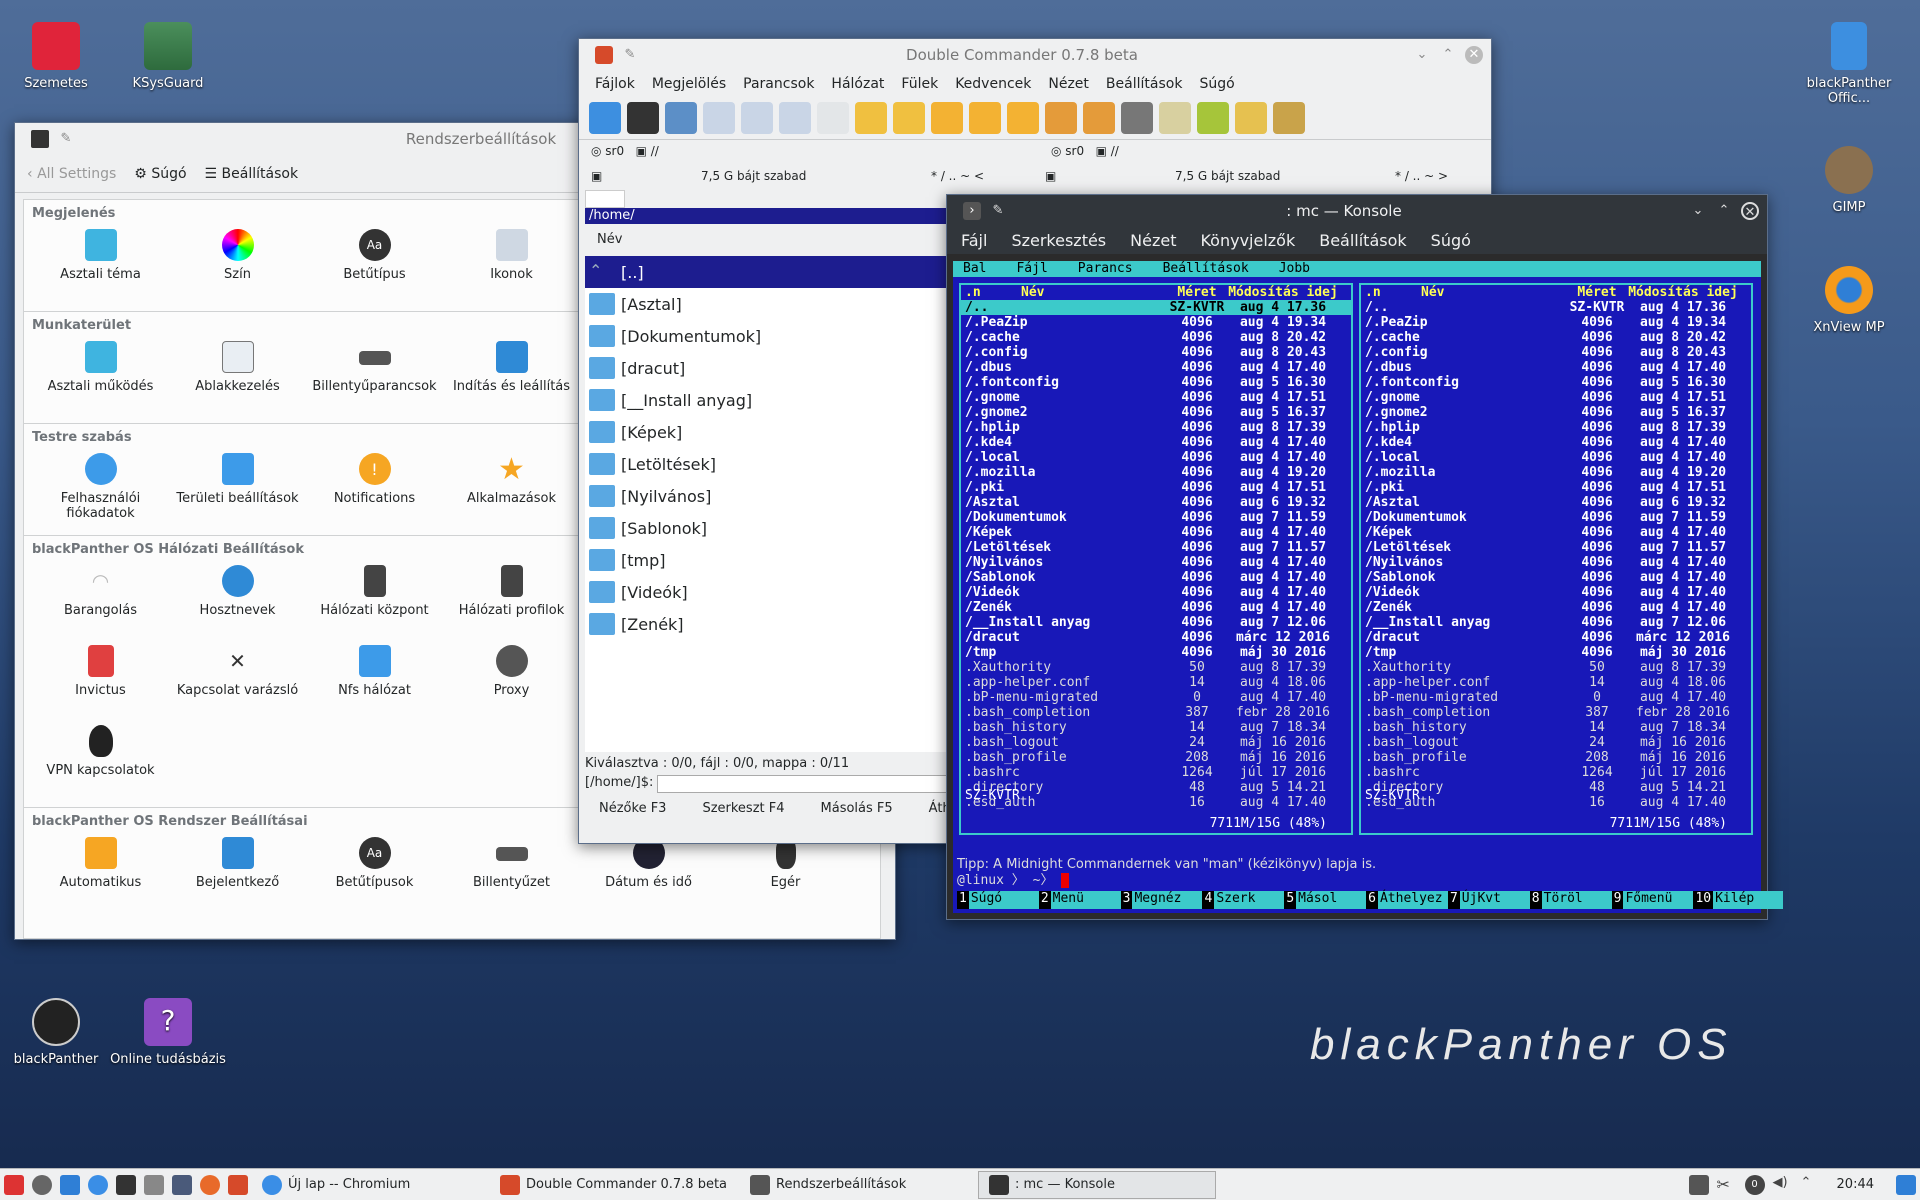  I want to click on module-vpn: VPN kapcsolatok, so click(100, 761).